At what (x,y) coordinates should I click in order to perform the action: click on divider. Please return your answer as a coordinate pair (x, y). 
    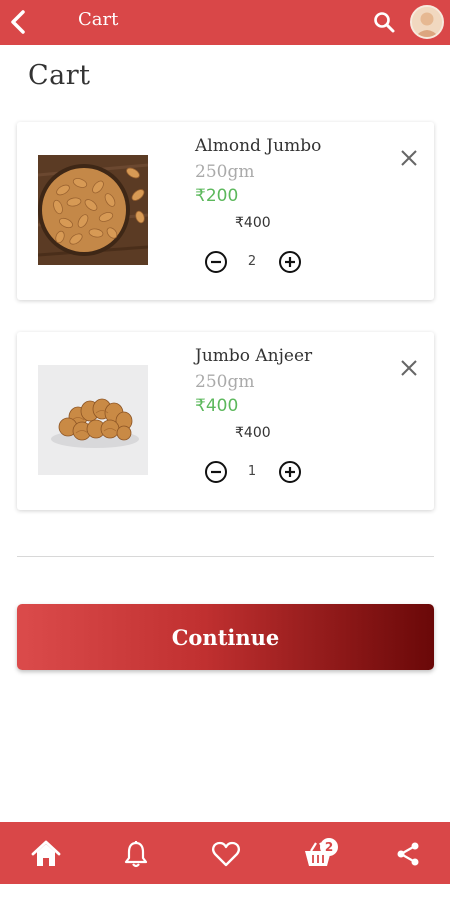
    Looking at the image, I should click on (225, 556).